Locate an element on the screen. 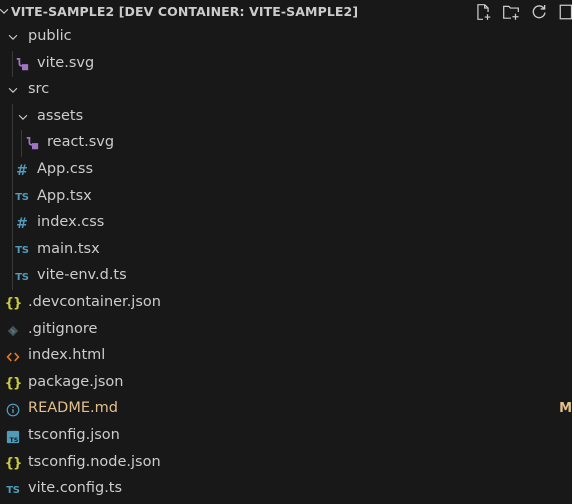 This screenshot has width=572, height=504. new-file-button is located at coordinates (483, 12).